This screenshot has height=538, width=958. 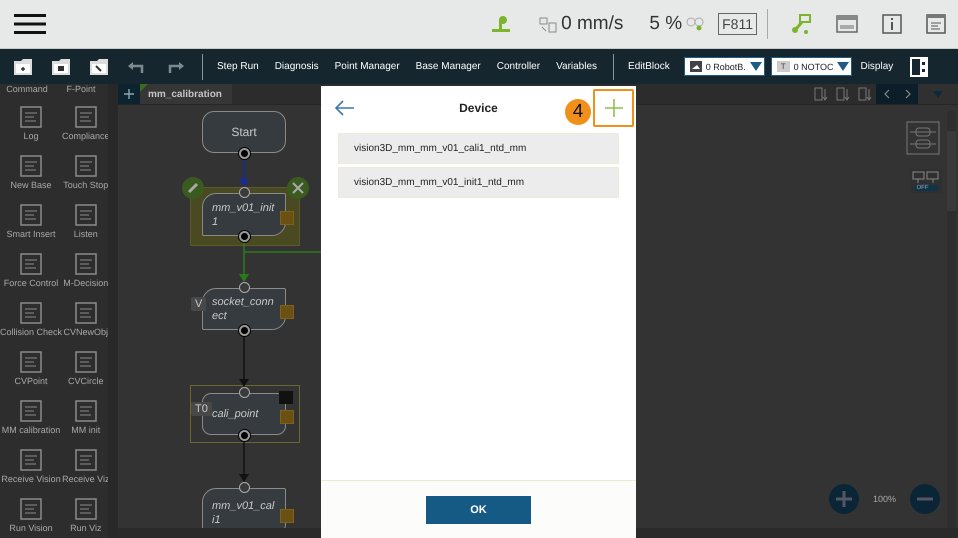 I want to click on parallel-blocks-icon, so click(x=926, y=177).